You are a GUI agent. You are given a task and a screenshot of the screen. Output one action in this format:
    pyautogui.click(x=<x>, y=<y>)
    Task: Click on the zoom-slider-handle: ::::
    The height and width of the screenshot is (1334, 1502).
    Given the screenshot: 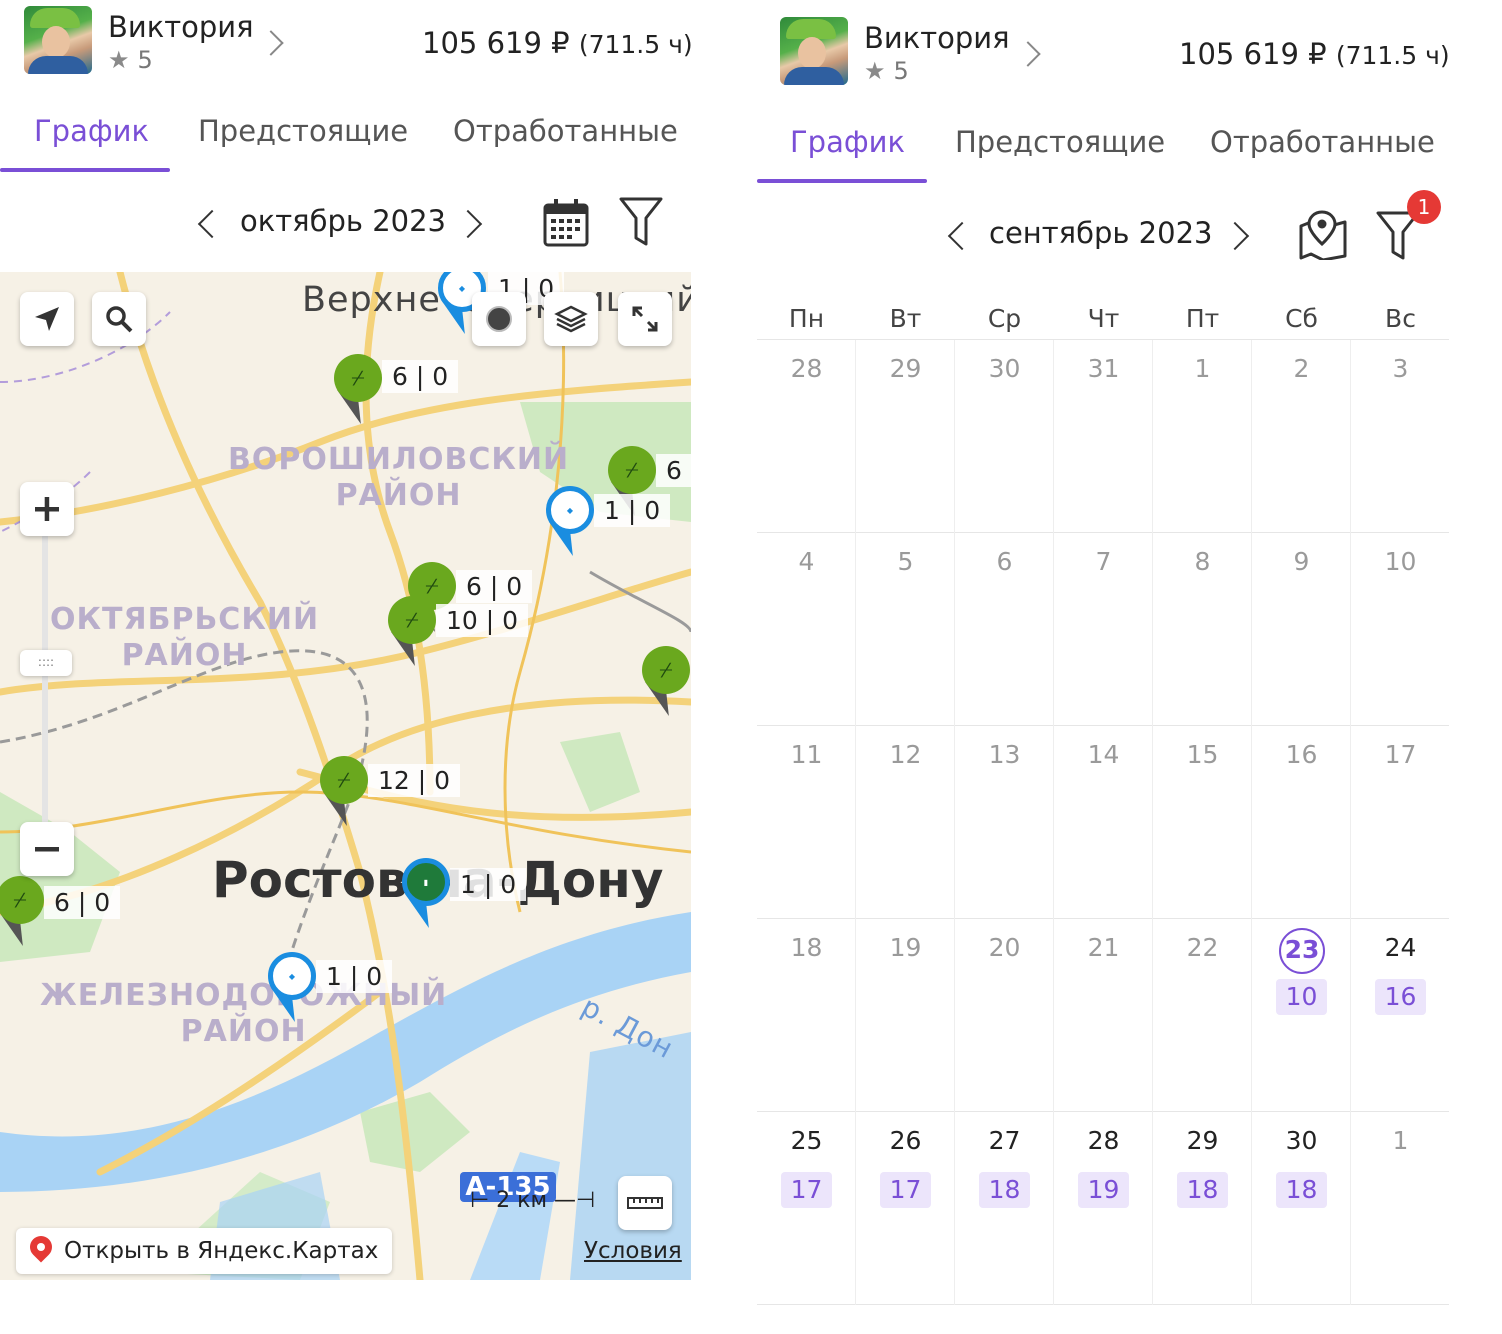 What is the action you would take?
    pyautogui.click(x=46, y=663)
    